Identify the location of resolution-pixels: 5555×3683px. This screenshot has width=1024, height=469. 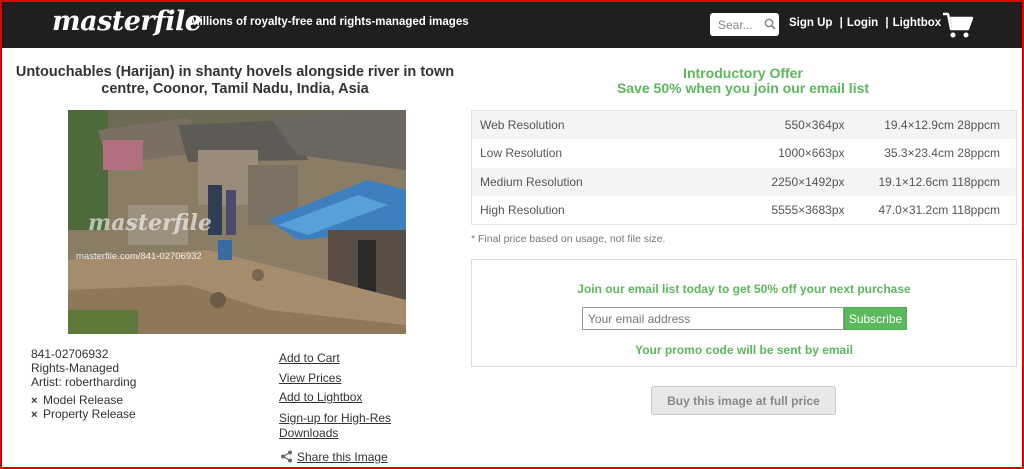
(808, 210).